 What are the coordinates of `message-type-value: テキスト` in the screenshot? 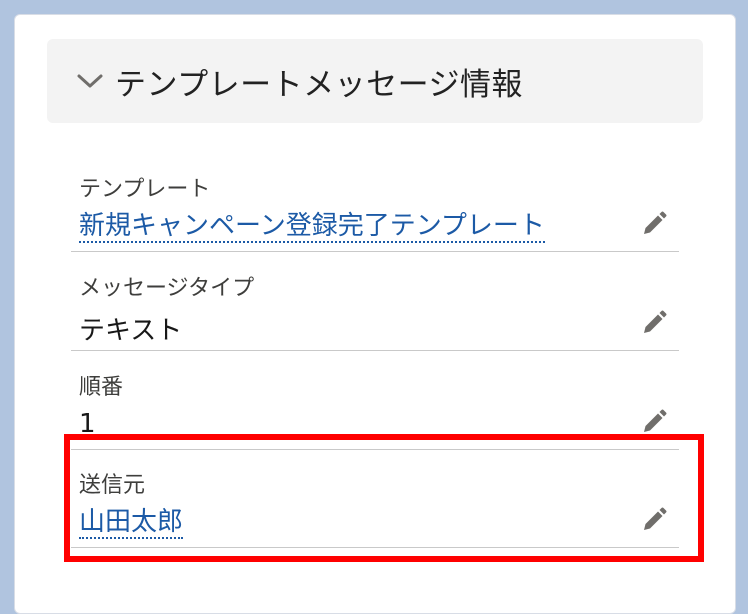 It's located at (131, 331).